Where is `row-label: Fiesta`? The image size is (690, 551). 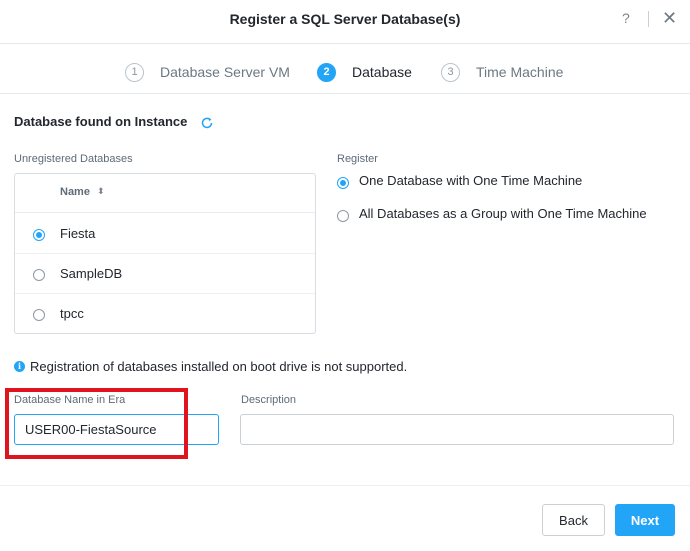
row-label: Fiesta is located at coordinates (78, 233).